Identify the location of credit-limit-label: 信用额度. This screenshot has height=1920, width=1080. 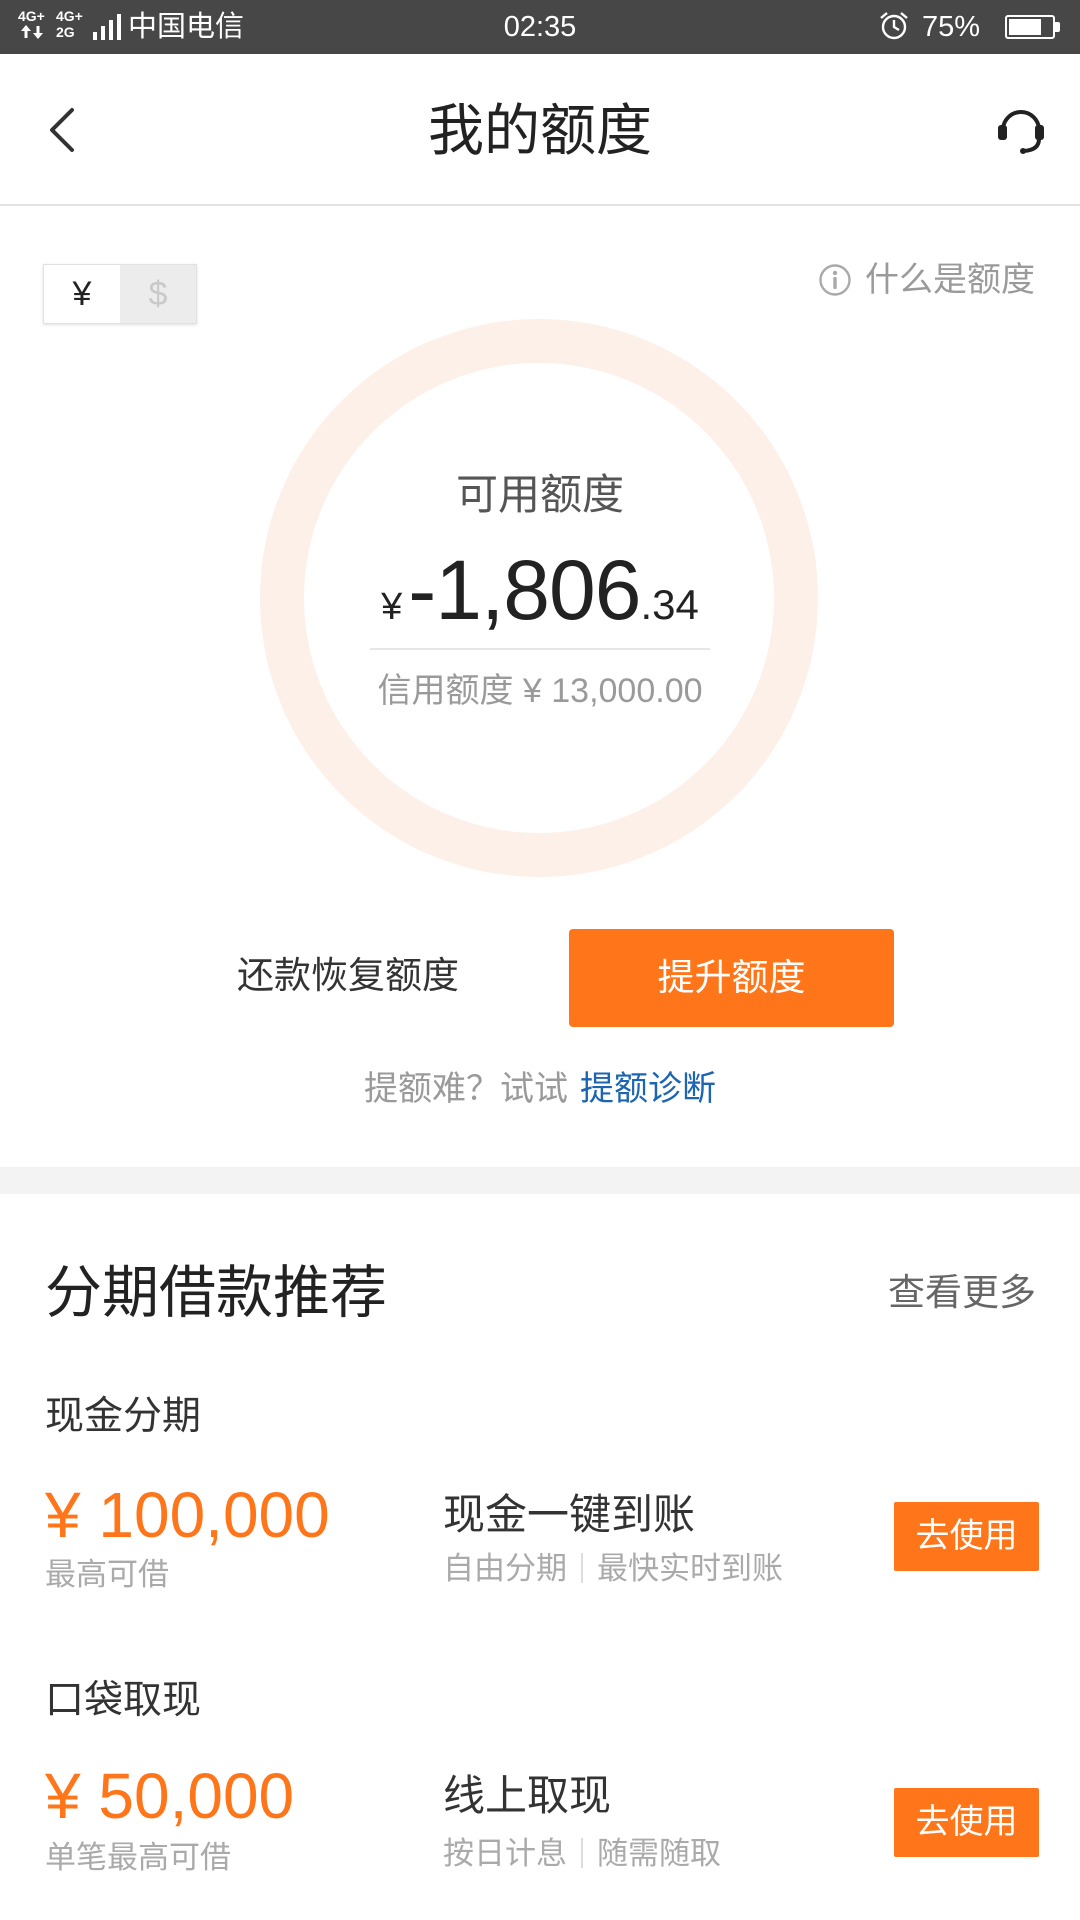
(445, 691).